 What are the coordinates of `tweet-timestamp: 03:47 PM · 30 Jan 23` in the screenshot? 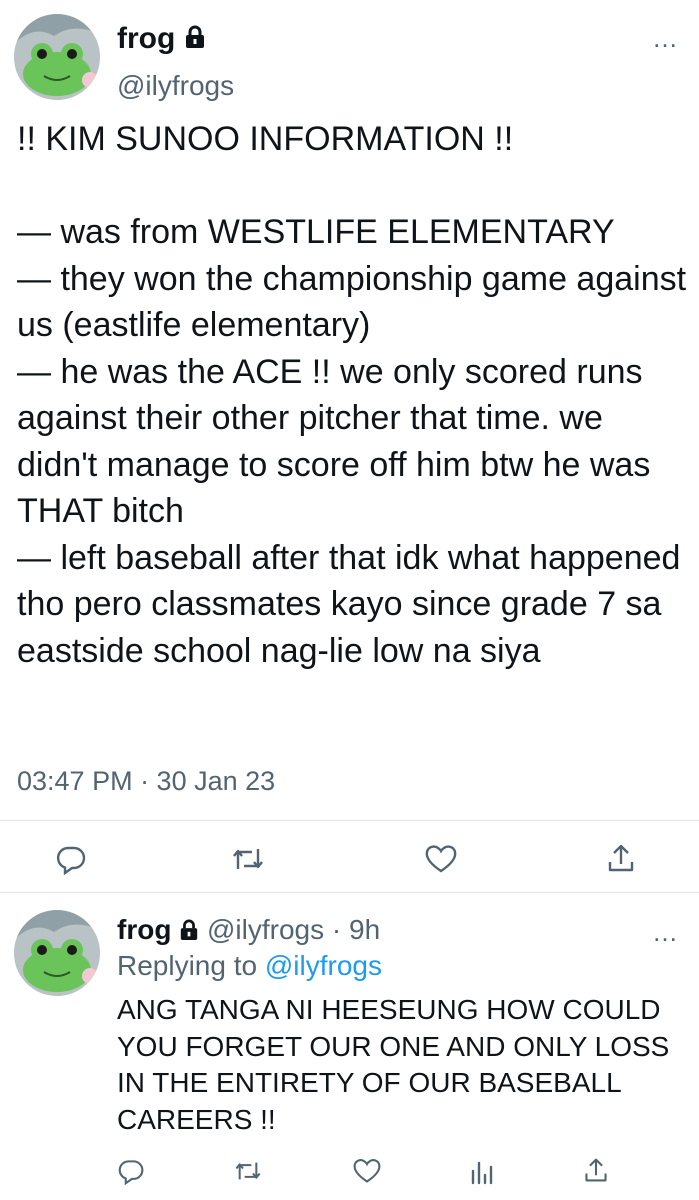 It's located at (146, 781).